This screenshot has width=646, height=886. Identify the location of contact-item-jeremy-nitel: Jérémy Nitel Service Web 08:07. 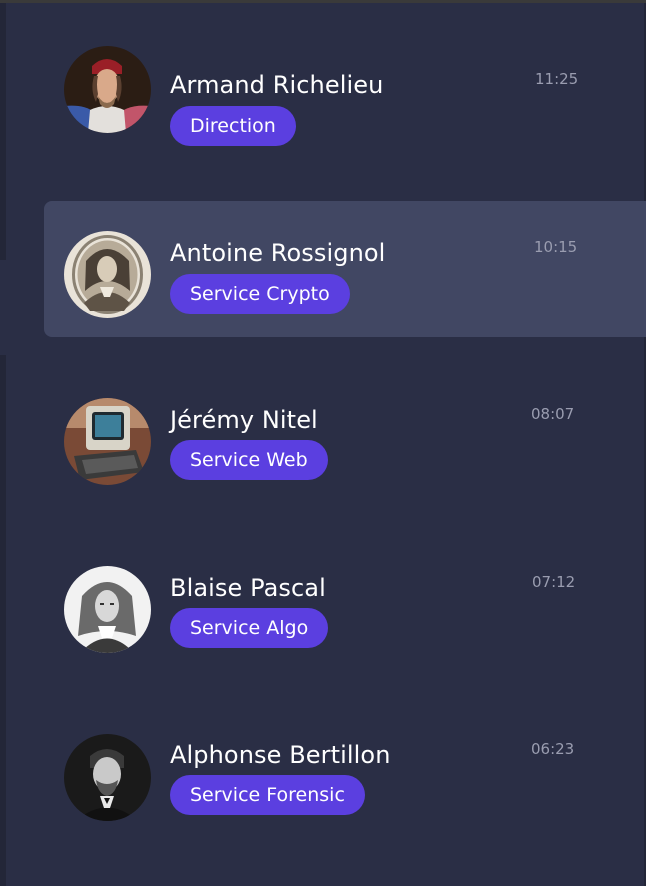
(345, 436).